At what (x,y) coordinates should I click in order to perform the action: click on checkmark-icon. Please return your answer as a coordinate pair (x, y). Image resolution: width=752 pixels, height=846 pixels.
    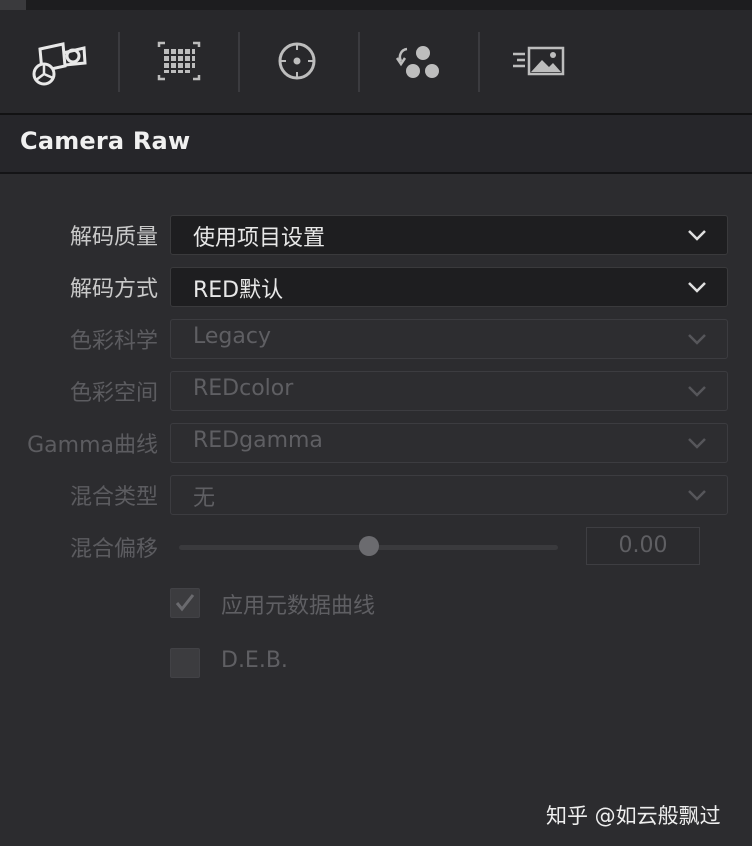
    Looking at the image, I should click on (185, 603).